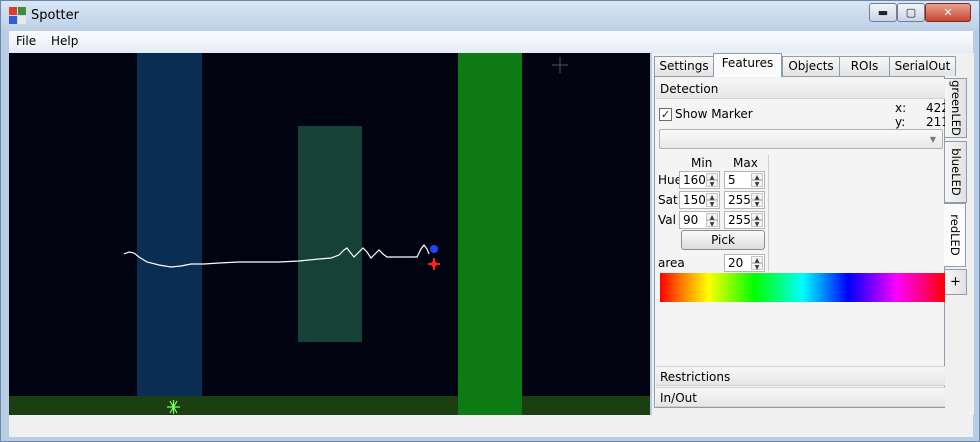 The height and width of the screenshot is (442, 980). What do you see at coordinates (800, 376) in the screenshot?
I see `restrictions-header: Restrictions` at bounding box center [800, 376].